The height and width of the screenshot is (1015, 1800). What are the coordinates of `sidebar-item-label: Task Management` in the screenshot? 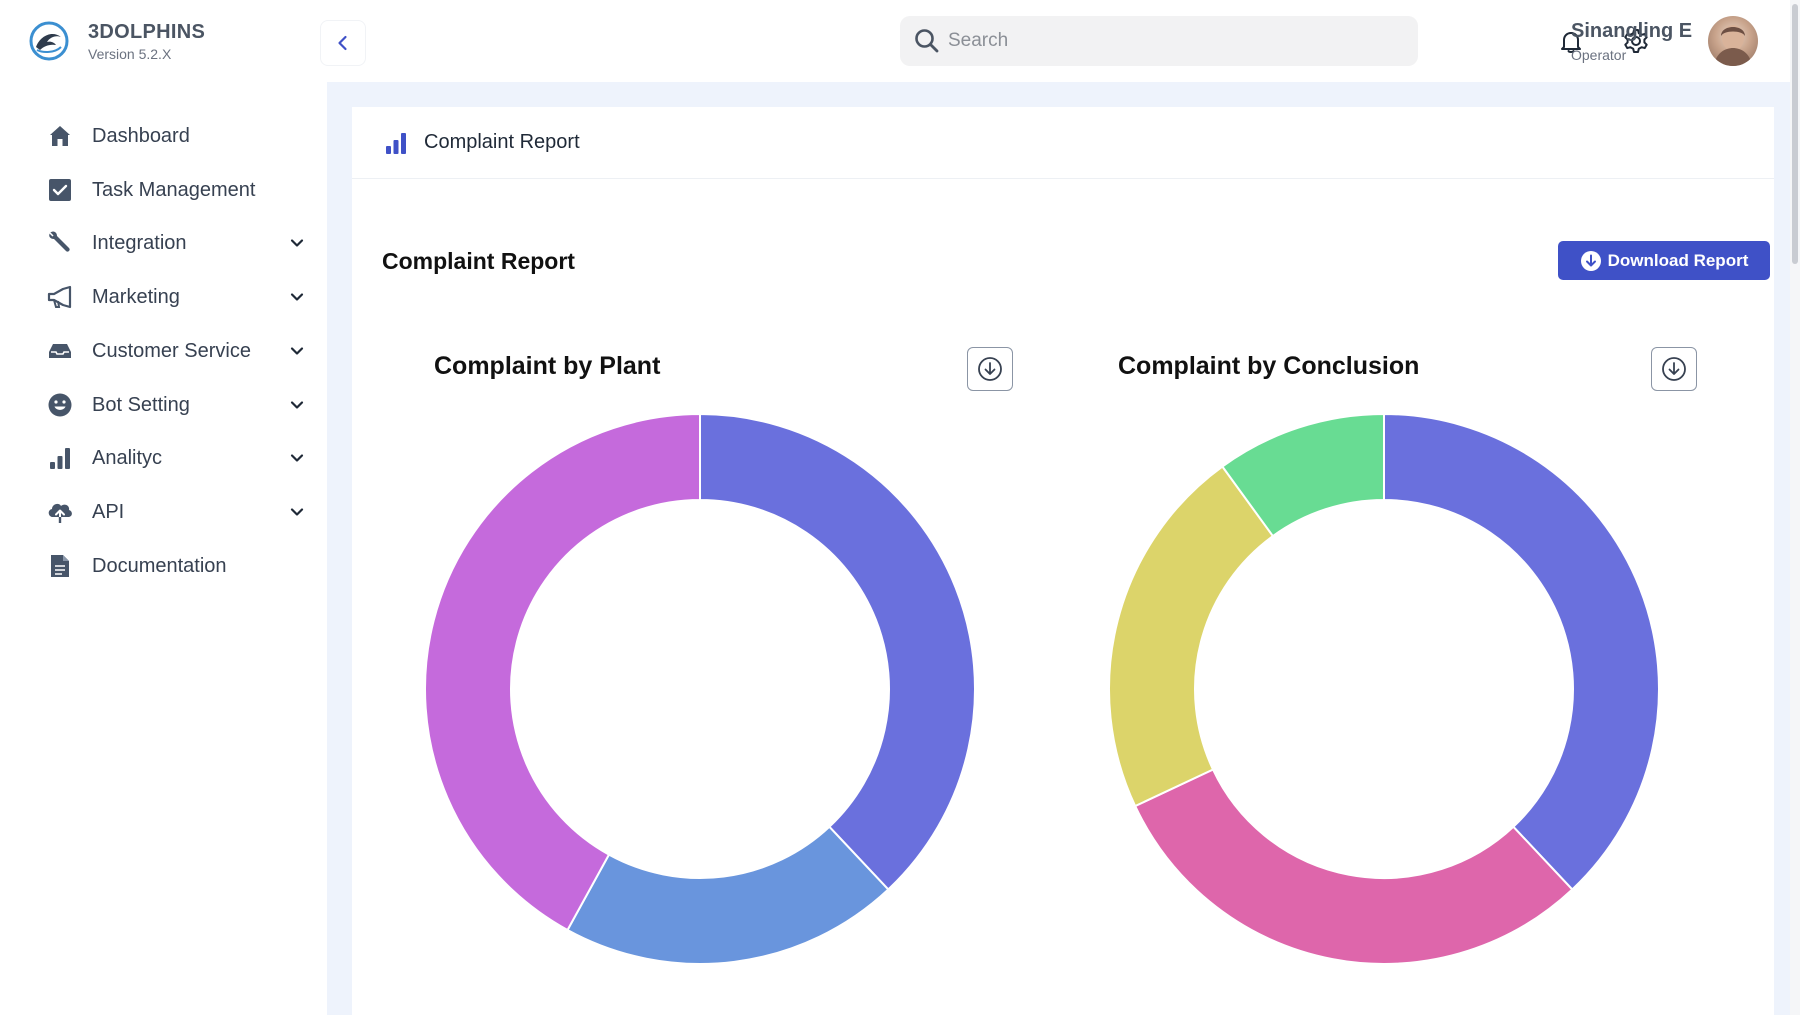 It's located at (174, 189).